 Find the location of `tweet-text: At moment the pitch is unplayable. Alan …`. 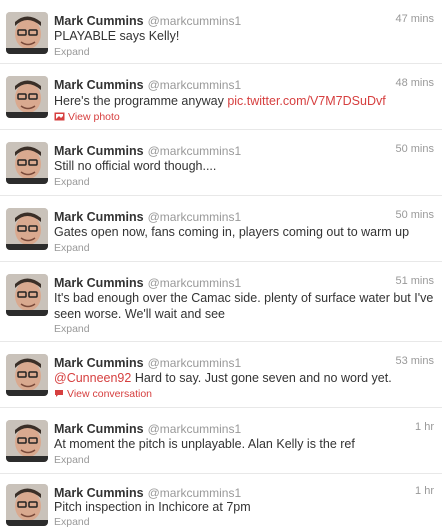

tweet-text: At moment the pitch is unplayable. Alan … is located at coordinates (244, 444).